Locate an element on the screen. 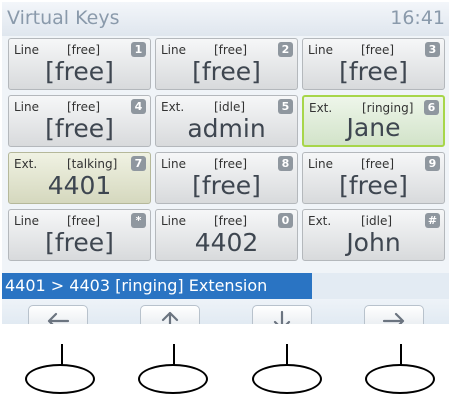 This screenshot has height=397, width=451. key-number-badge: 4 is located at coordinates (138, 106).